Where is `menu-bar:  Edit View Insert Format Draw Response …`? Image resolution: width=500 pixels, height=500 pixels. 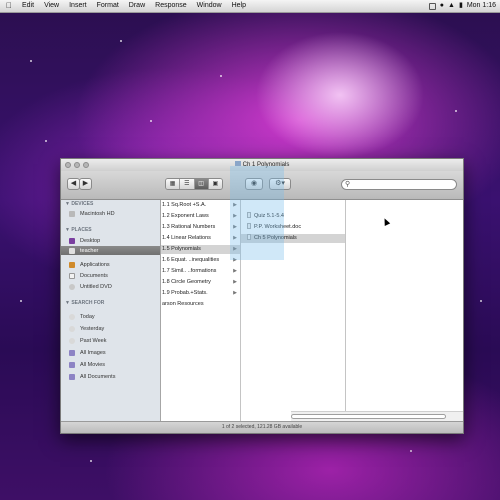 menu-bar:  Edit View Insert Format Draw Response … is located at coordinates (250, 6).